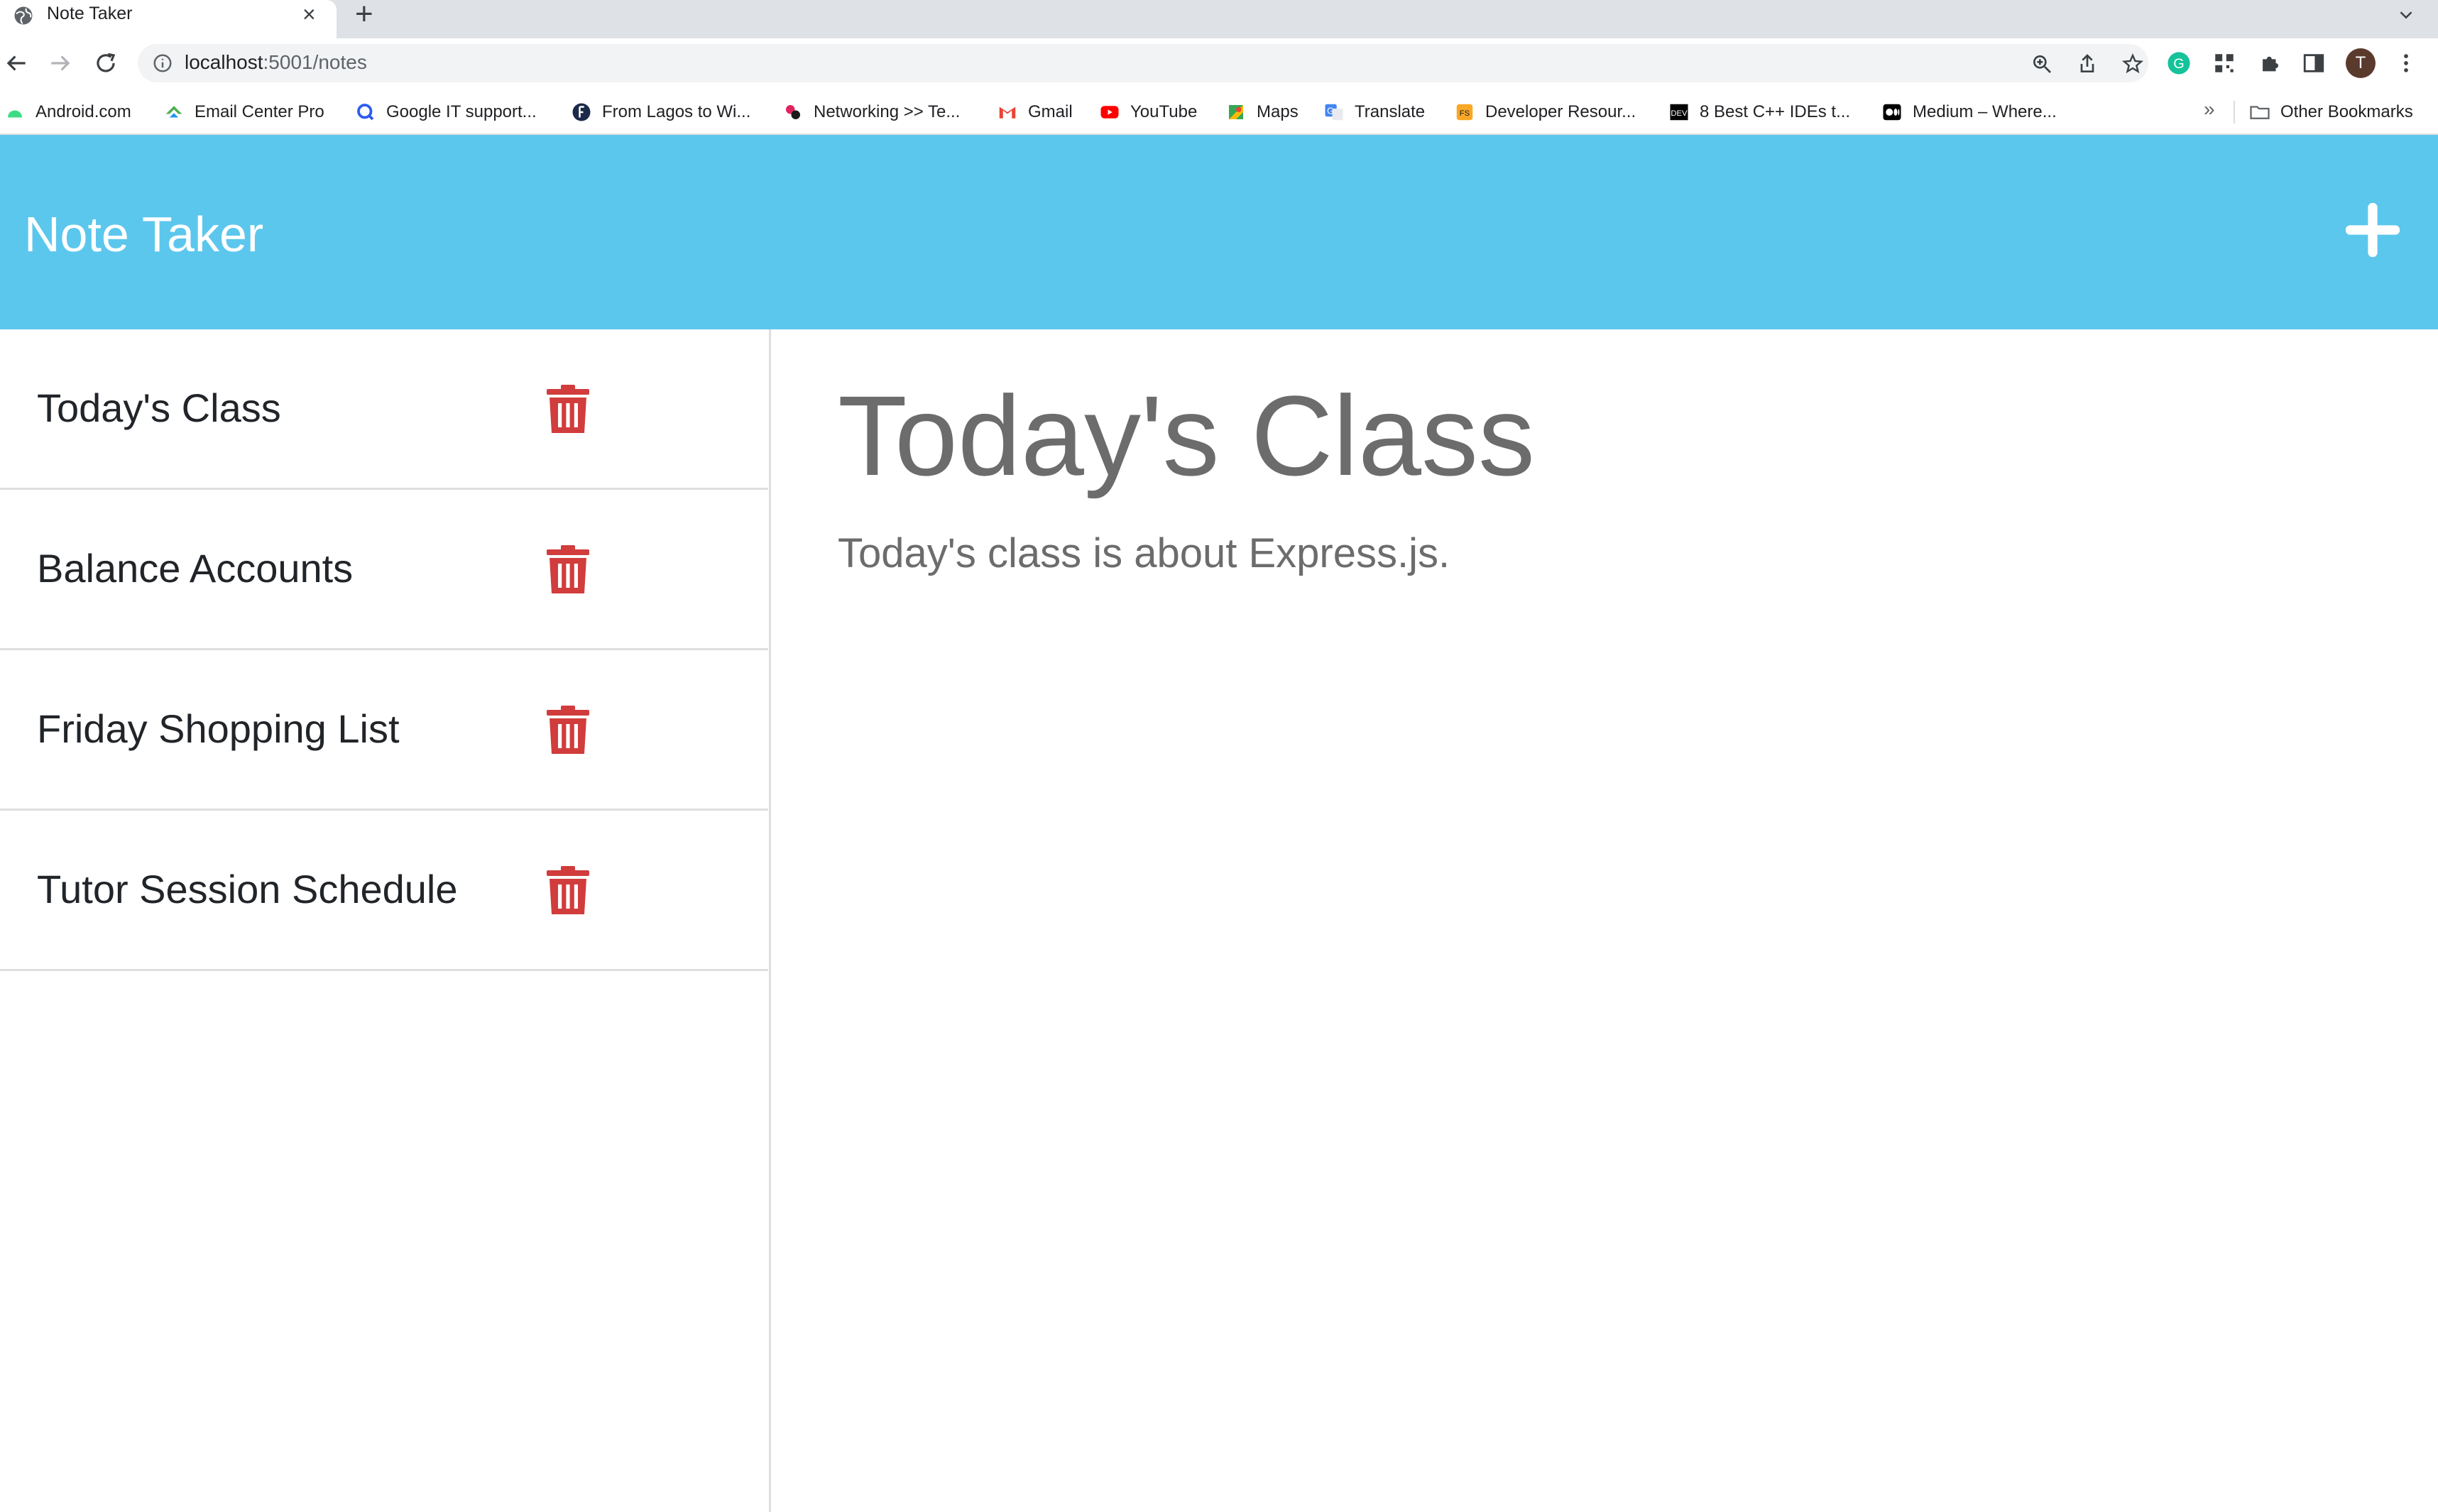 The height and width of the screenshot is (1512, 2438). What do you see at coordinates (1186, 436) in the screenshot?
I see `note-title-input: Today's Class` at bounding box center [1186, 436].